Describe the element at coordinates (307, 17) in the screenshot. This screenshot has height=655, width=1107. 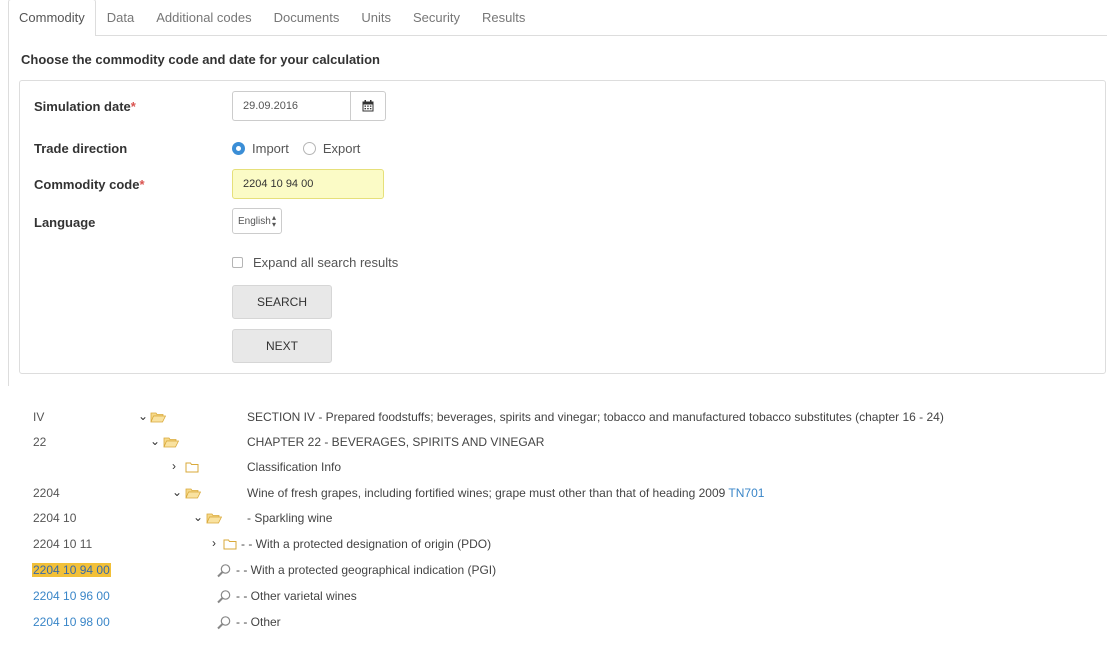
I see `tab-documents: Documents` at that location.